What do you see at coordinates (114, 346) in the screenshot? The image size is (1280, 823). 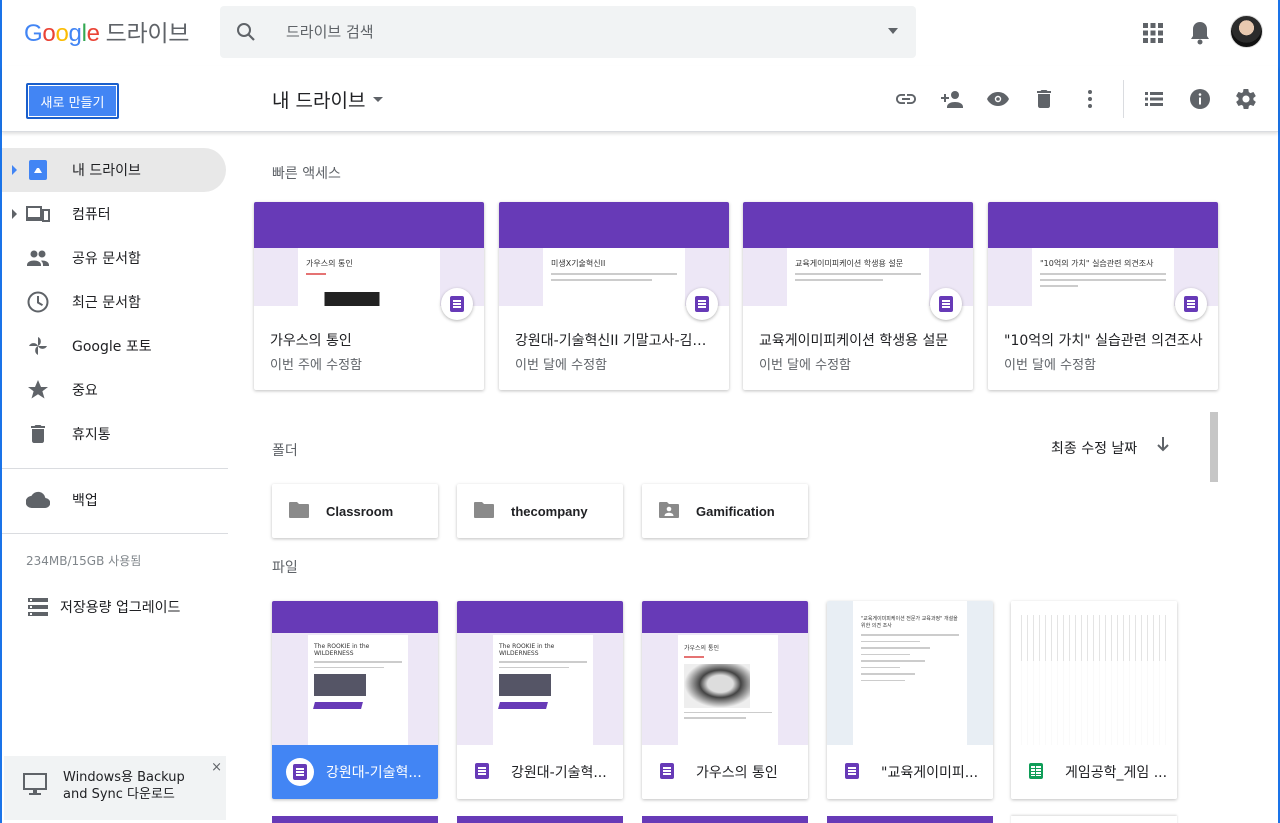 I see `sidebar-item-photos: Google 포토` at bounding box center [114, 346].